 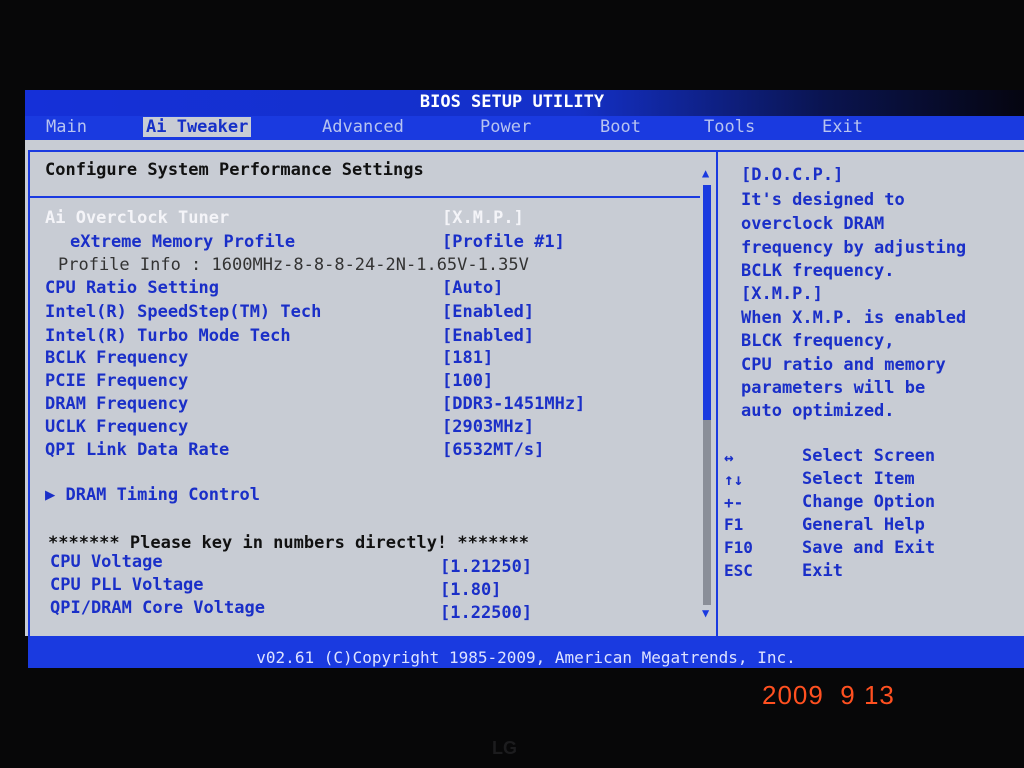 I want to click on help-line: BLCK frequency,, so click(x=818, y=341).